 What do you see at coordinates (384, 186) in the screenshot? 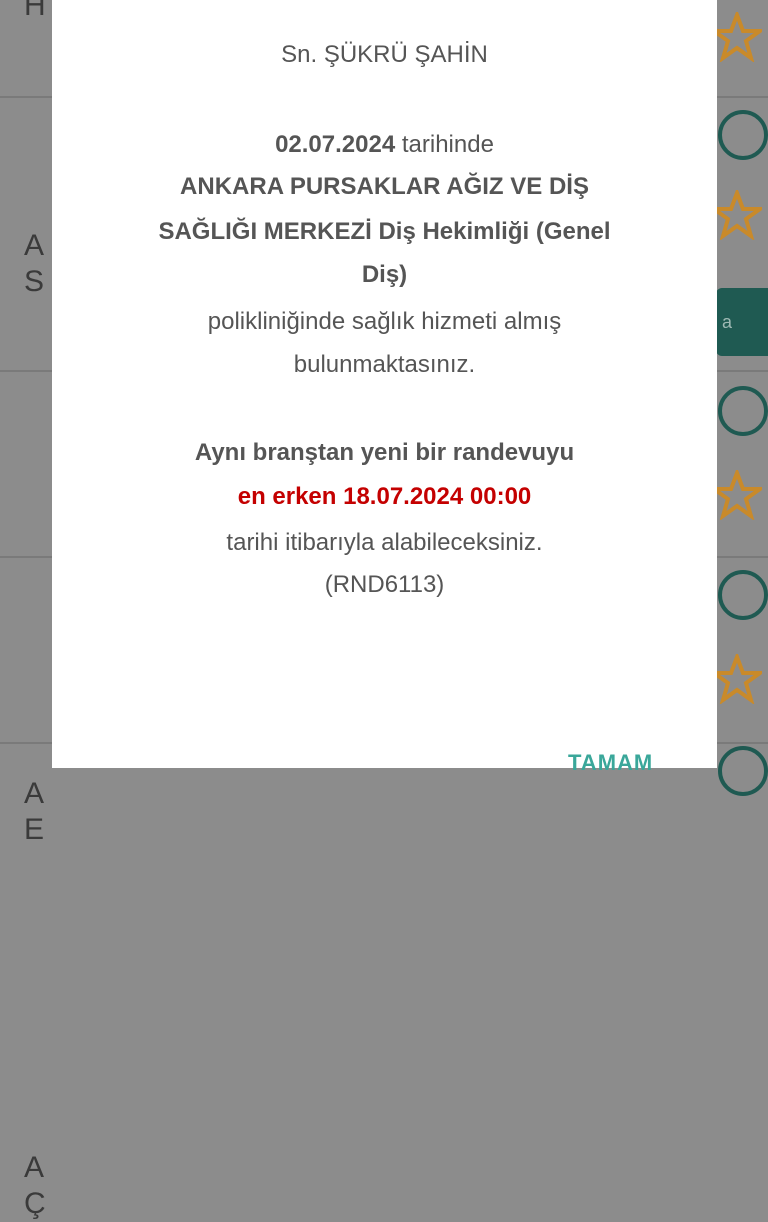
I see `clinic-name-line-1: ANKARA PURSAKLAR AĞIZ VE DİŞ` at bounding box center [384, 186].